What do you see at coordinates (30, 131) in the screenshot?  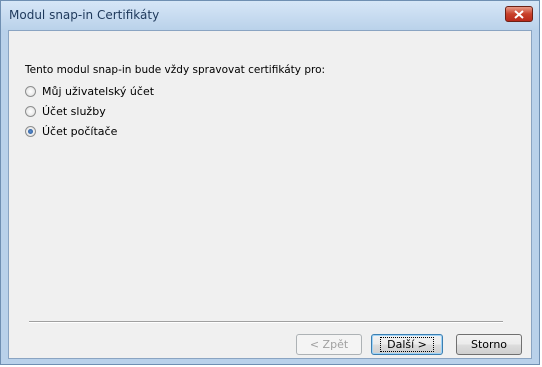 I see `radio-button-checked` at bounding box center [30, 131].